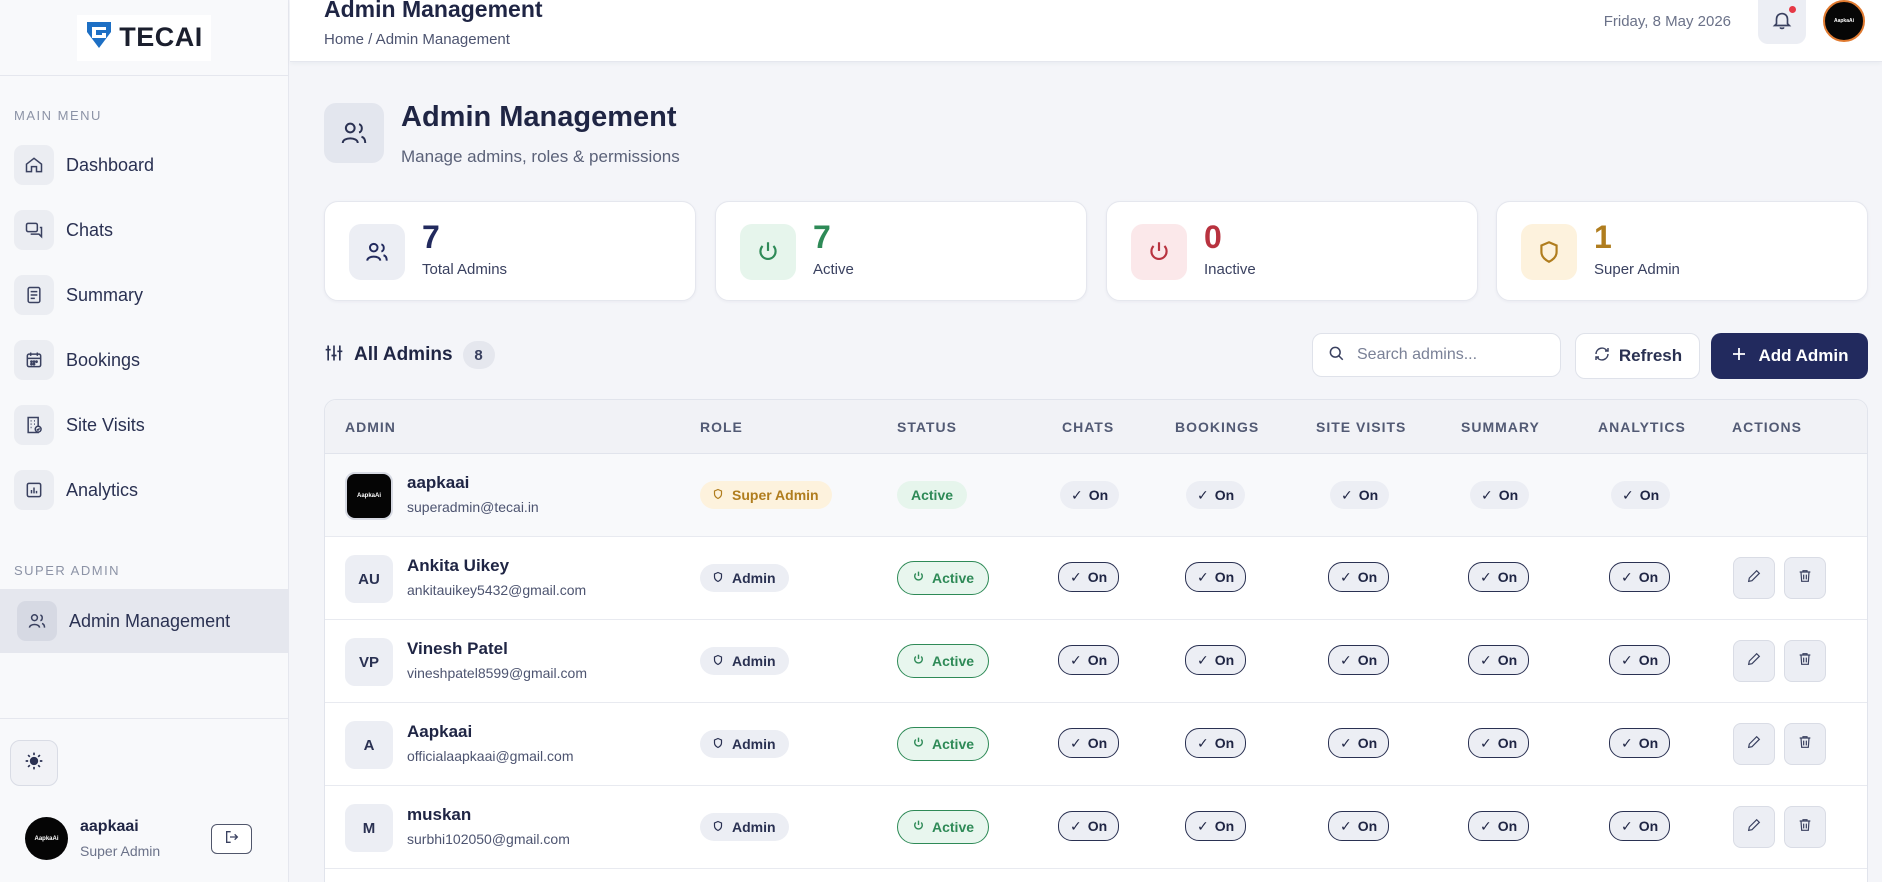 The width and height of the screenshot is (1882, 882). I want to click on breadcrumb: Home / Admin Management, so click(417, 39).